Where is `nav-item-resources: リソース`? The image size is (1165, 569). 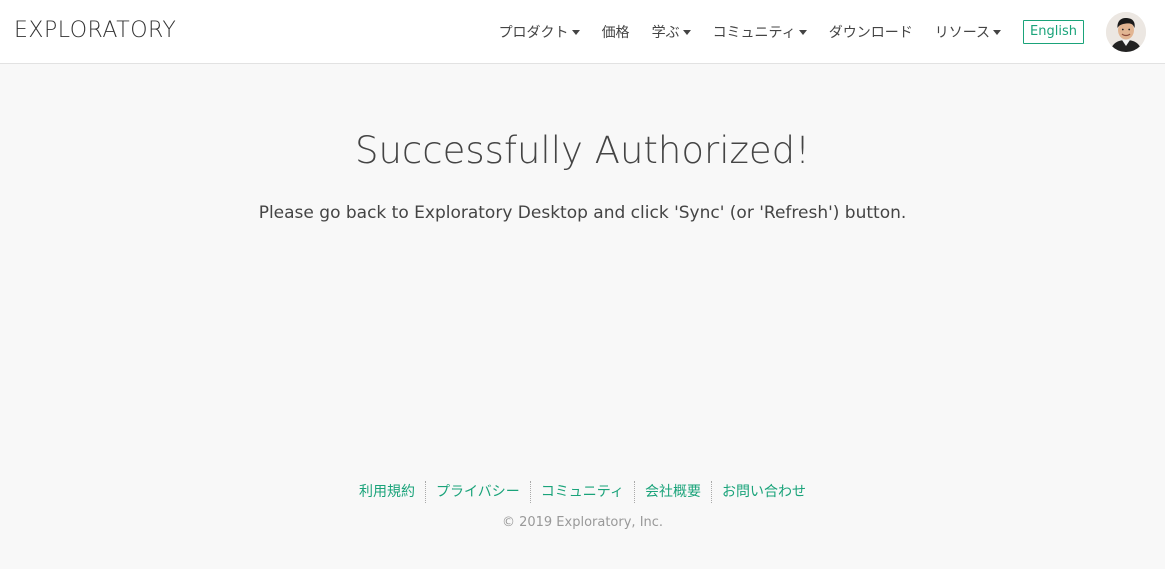
nav-item-resources: リソース is located at coordinates (968, 32).